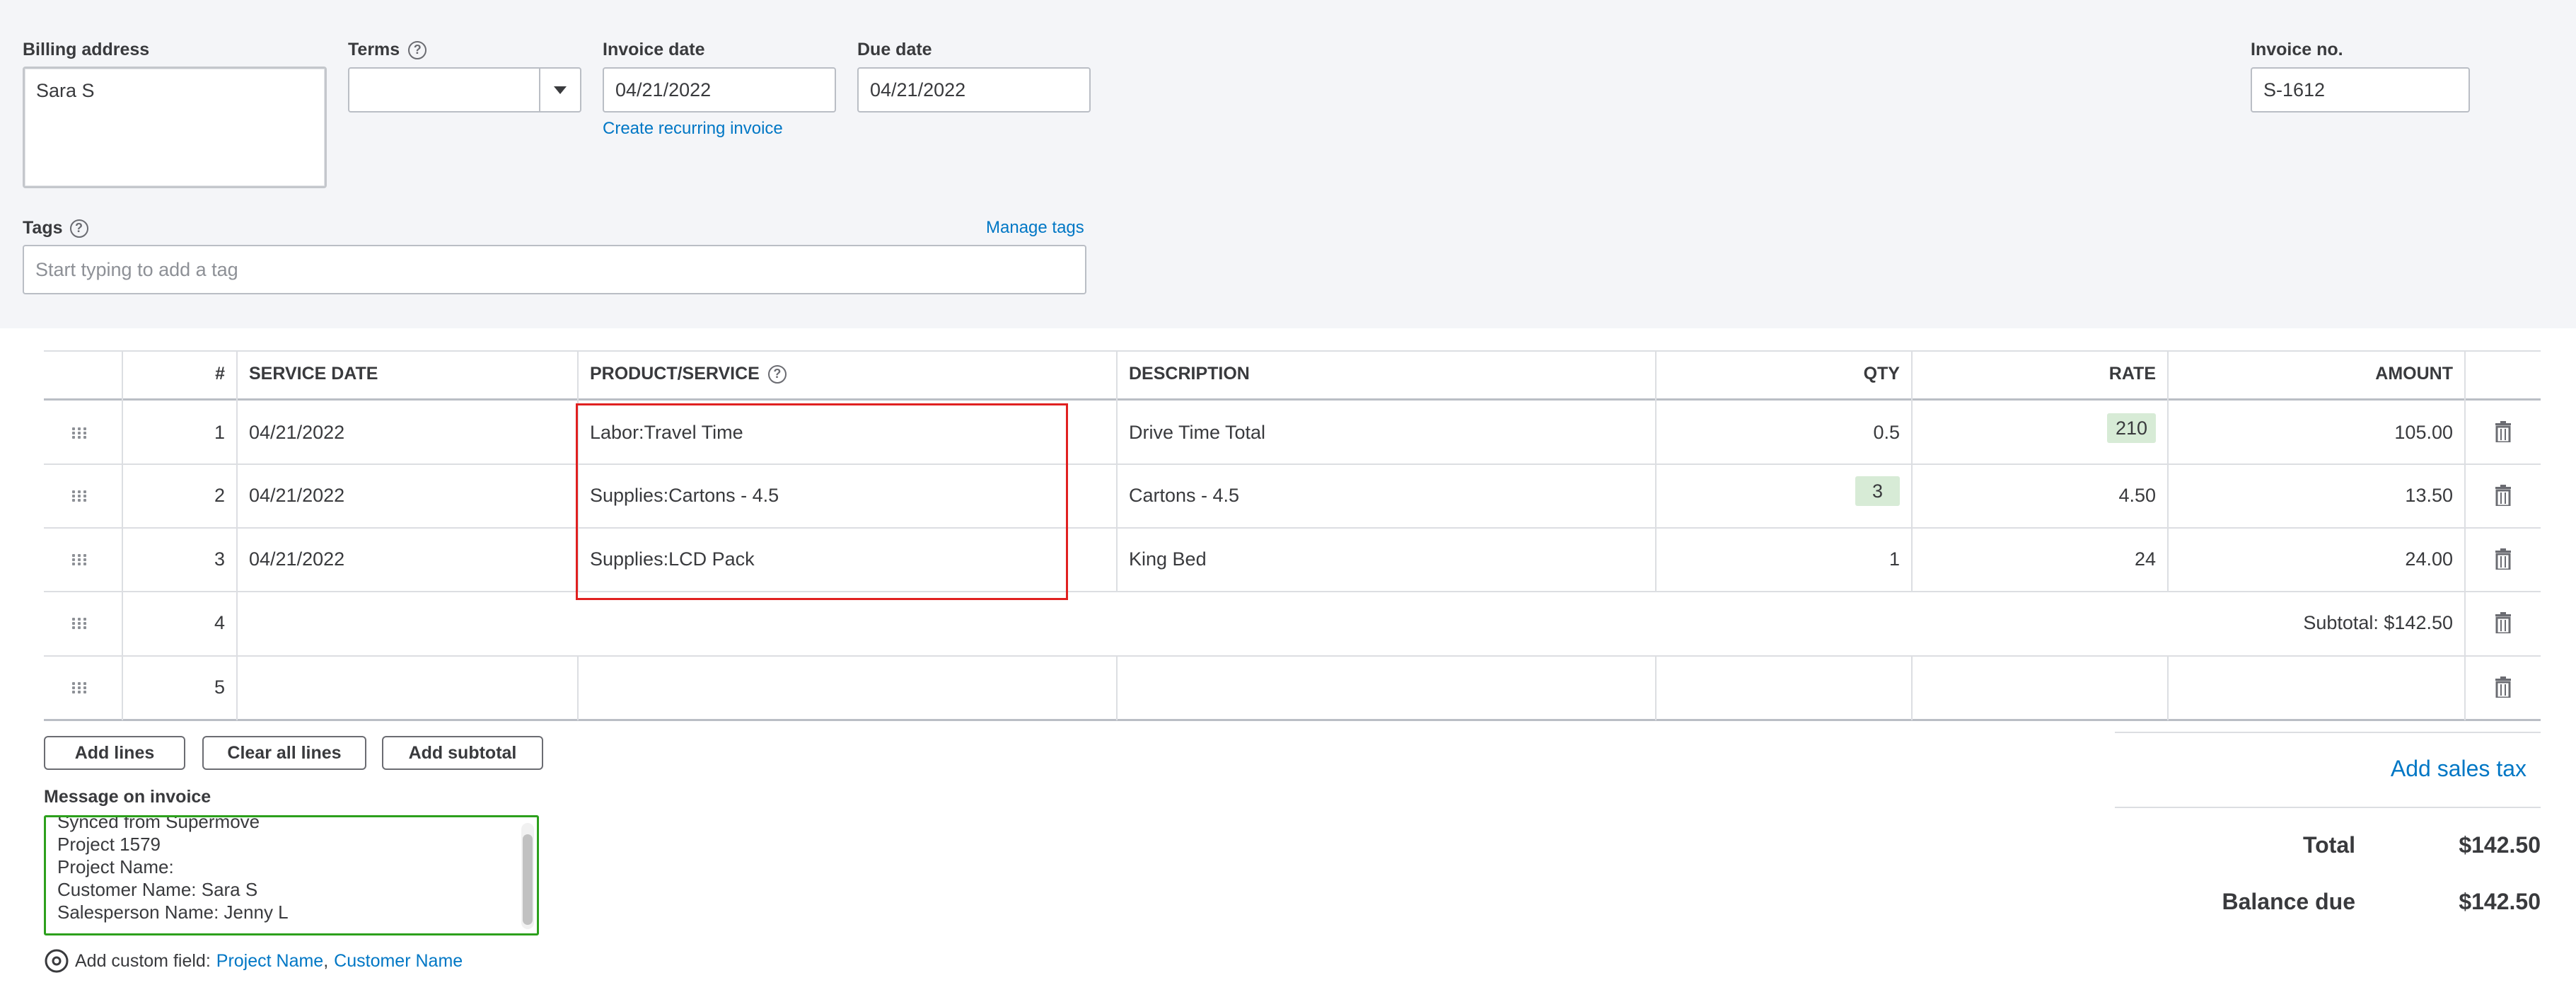  What do you see at coordinates (2033, 374) in the screenshot?
I see `col-header-rate: RATE` at bounding box center [2033, 374].